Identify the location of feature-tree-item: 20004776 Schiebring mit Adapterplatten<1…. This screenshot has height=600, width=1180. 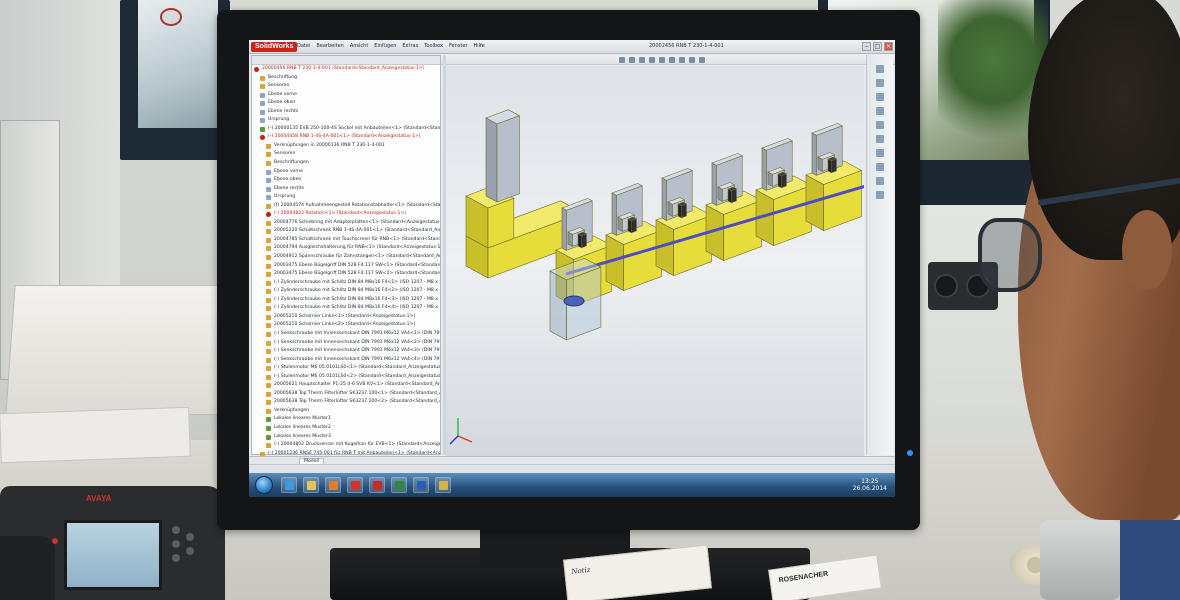
(346, 223).